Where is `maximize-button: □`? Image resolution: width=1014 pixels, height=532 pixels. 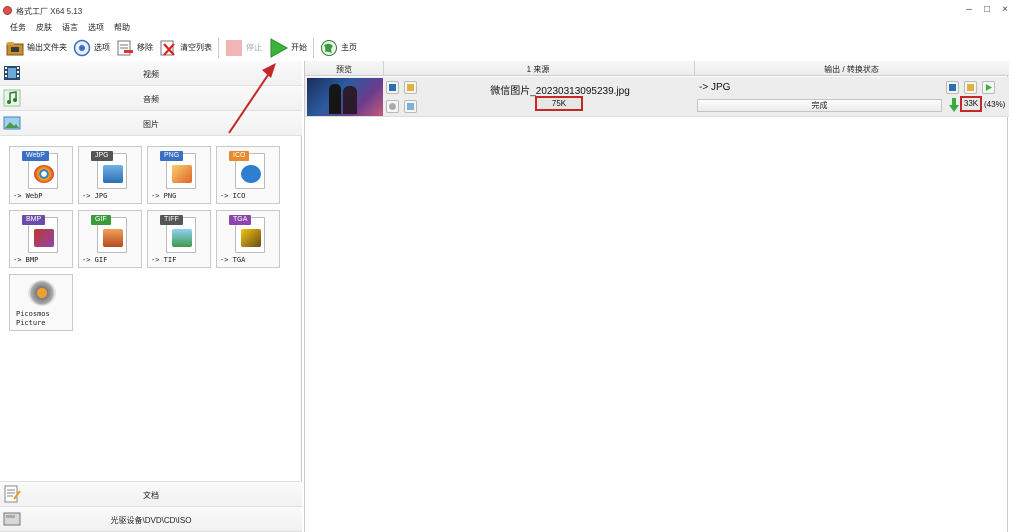
maximize-button: □ is located at coordinates (987, 10).